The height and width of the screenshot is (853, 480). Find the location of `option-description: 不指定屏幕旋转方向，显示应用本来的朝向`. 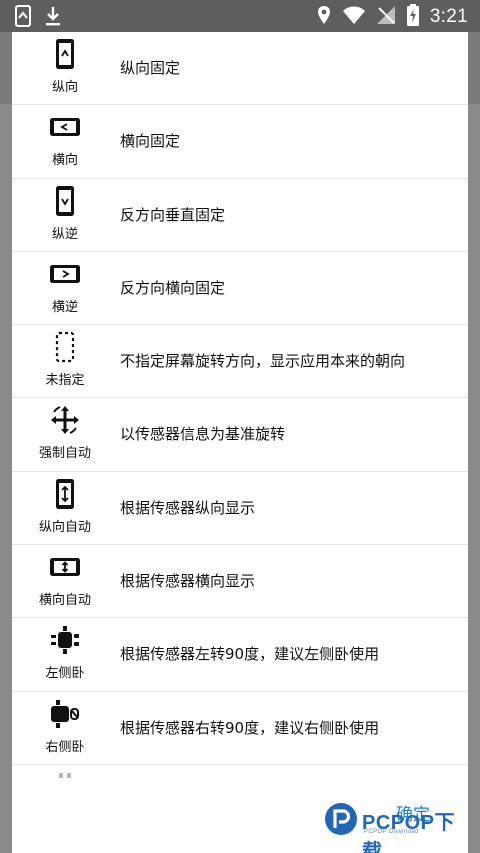

option-description: 不指定屏幕旋转方向，显示应用本来的朝向 is located at coordinates (263, 361).